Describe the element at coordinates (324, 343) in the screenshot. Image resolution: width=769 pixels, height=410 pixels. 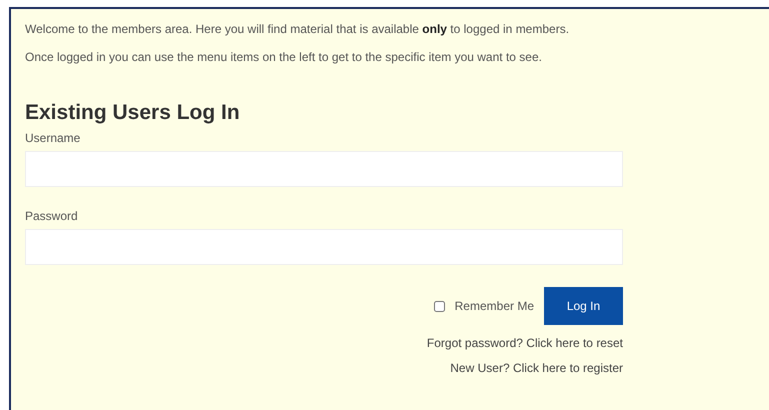
I see `help-link: Forgot password? Click here to reset` at that location.